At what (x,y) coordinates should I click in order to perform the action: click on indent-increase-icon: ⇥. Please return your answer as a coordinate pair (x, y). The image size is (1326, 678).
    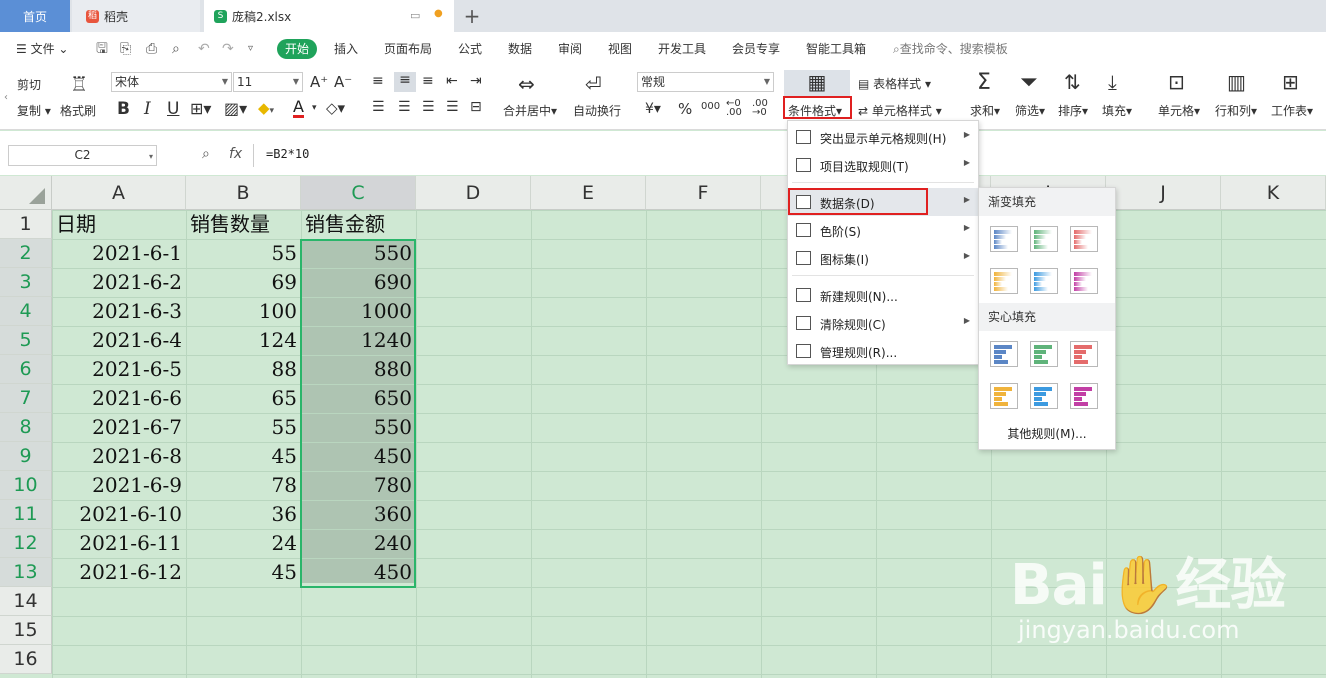
    Looking at the image, I should click on (476, 81).